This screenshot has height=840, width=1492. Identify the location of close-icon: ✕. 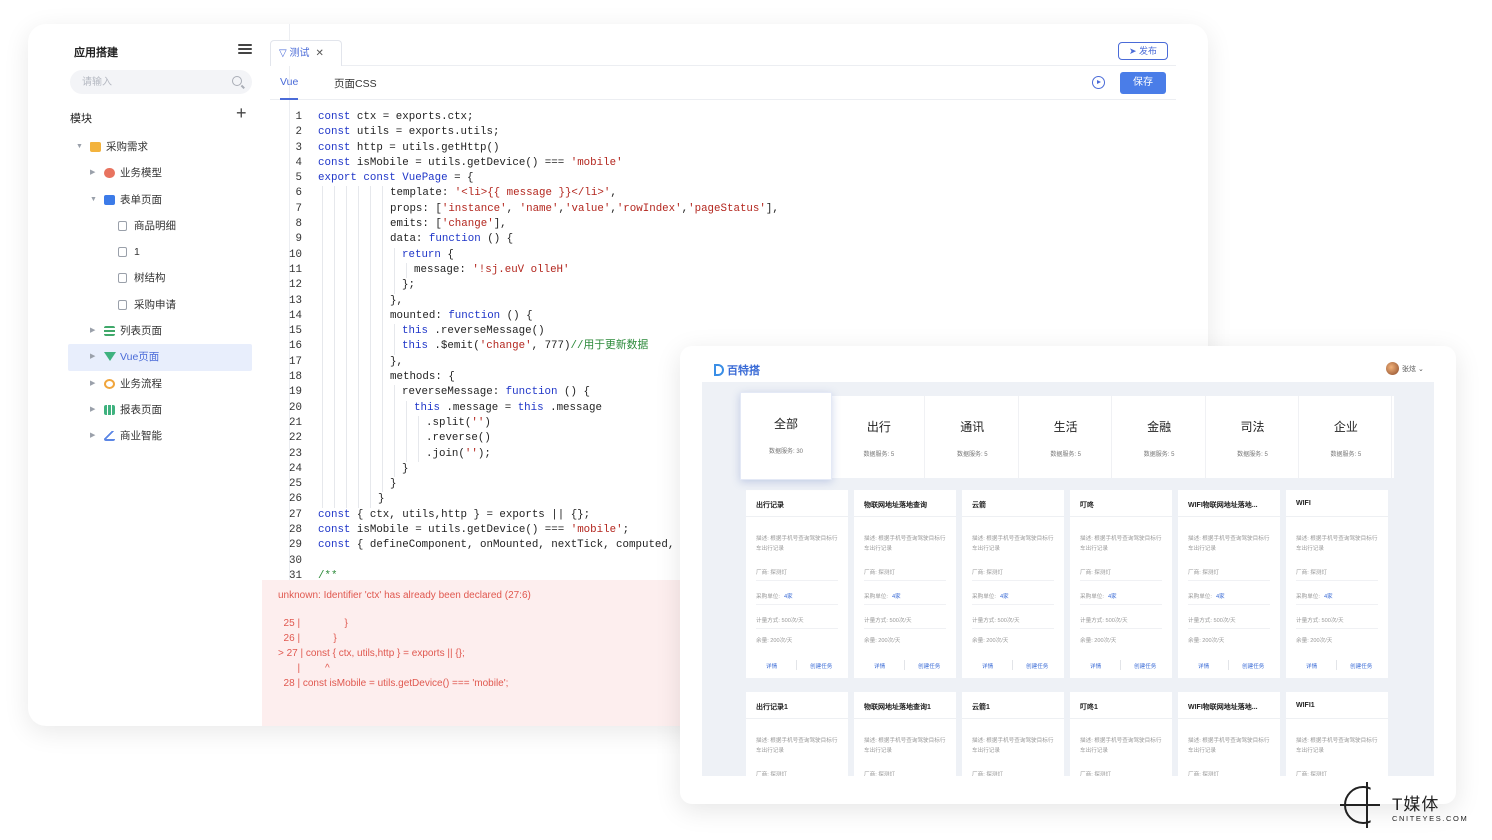
(319, 53).